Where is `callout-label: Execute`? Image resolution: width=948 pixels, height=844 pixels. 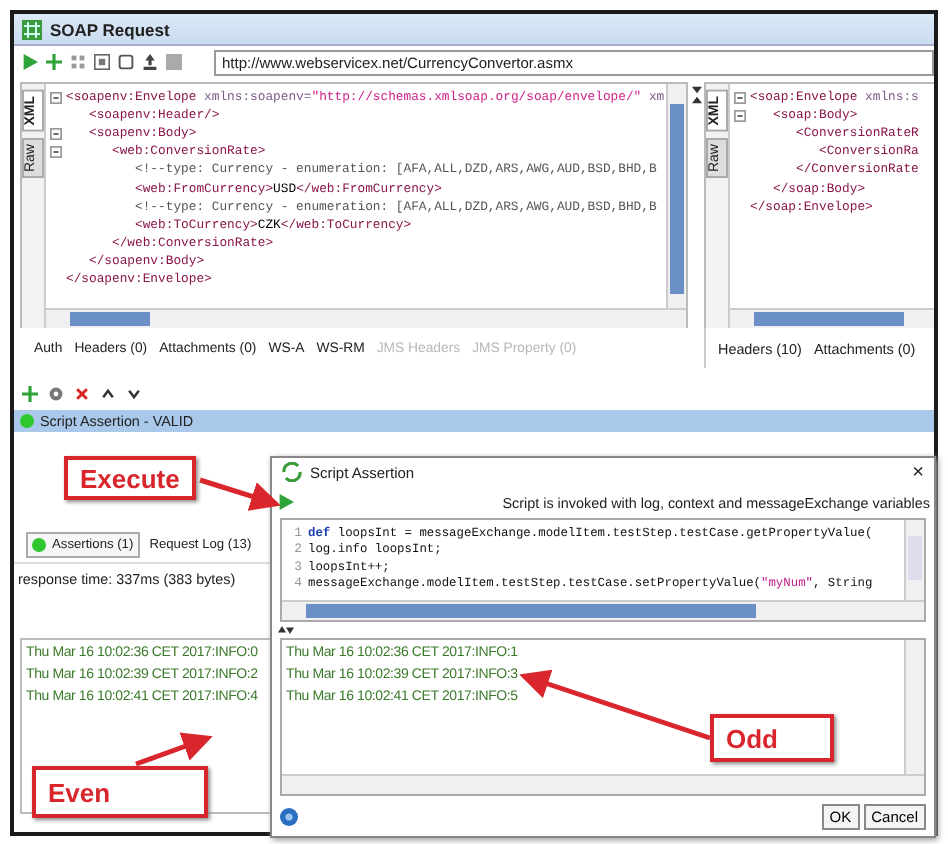
callout-label: Execute is located at coordinates (130, 478).